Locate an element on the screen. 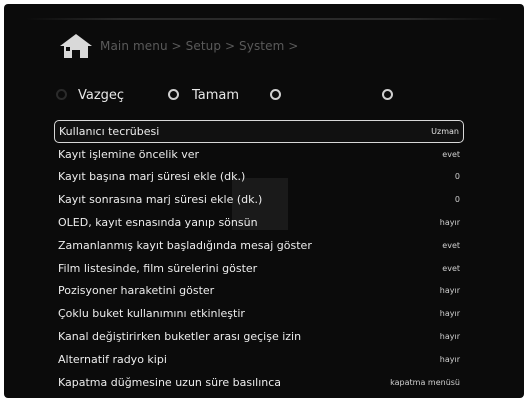 This screenshot has width=530, height=402. ok-button: Tamam is located at coordinates (215, 95).